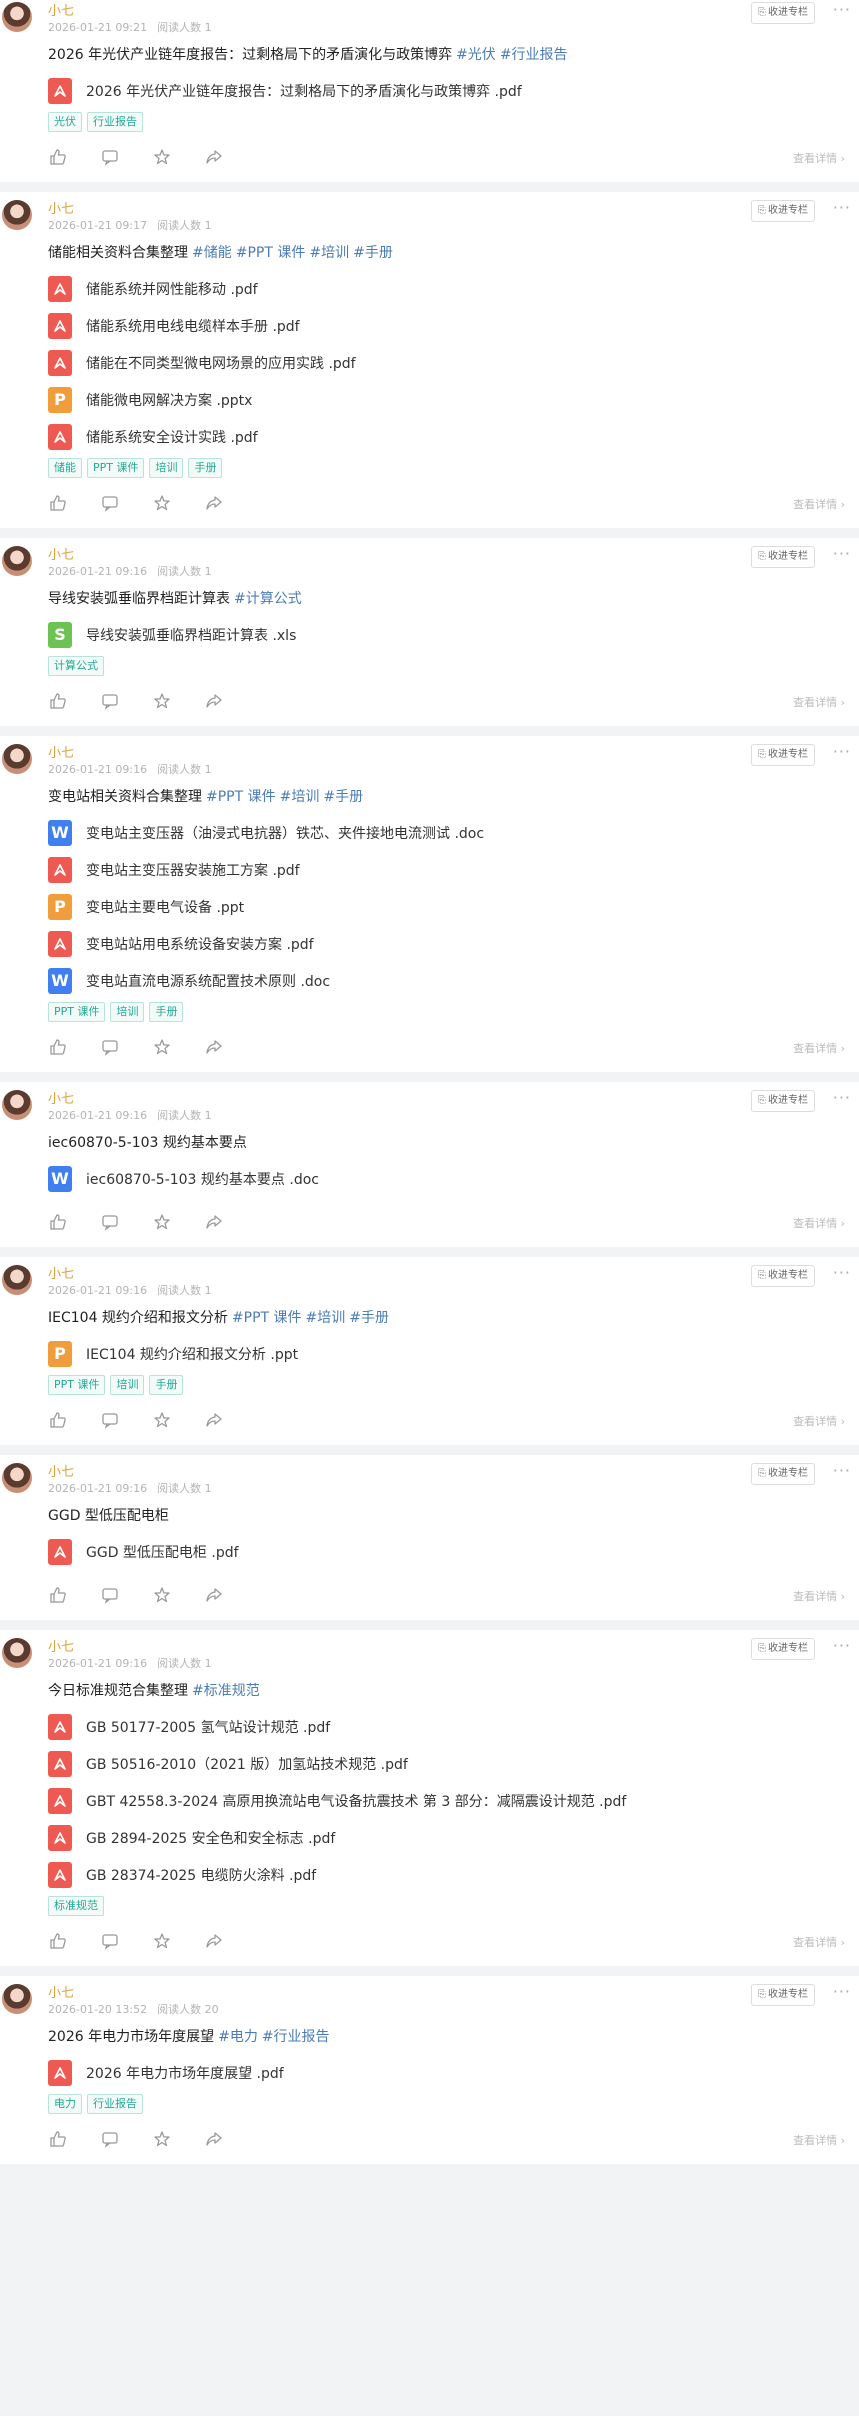  Describe the element at coordinates (453, 906) in the screenshot. I see `attachment-item: P 变电站主要电气设备 .ppt` at that location.